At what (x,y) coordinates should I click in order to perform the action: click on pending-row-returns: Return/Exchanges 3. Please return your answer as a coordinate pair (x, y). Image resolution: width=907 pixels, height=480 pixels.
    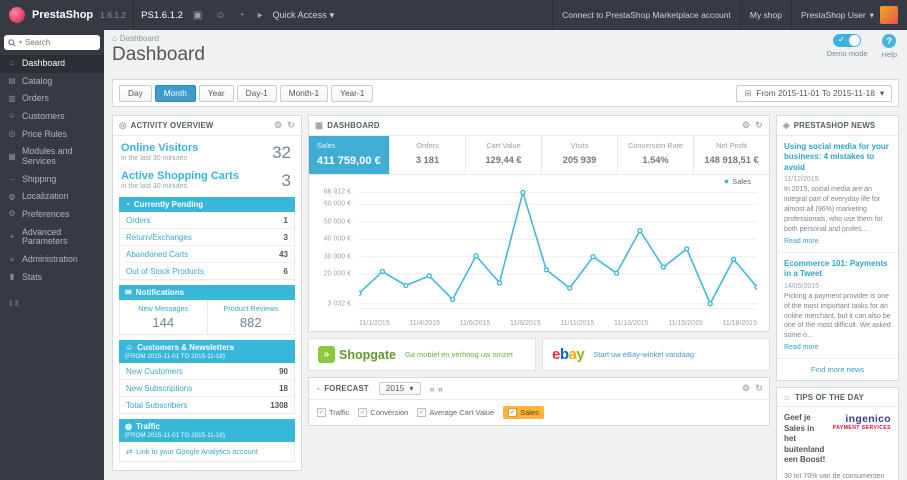
    Looking at the image, I should click on (207, 237).